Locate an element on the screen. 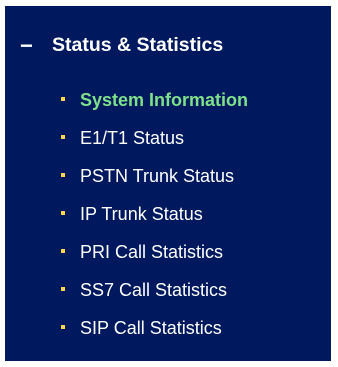 The height and width of the screenshot is (367, 338). menu-item-label: SIP Call Statistics is located at coordinates (151, 327).